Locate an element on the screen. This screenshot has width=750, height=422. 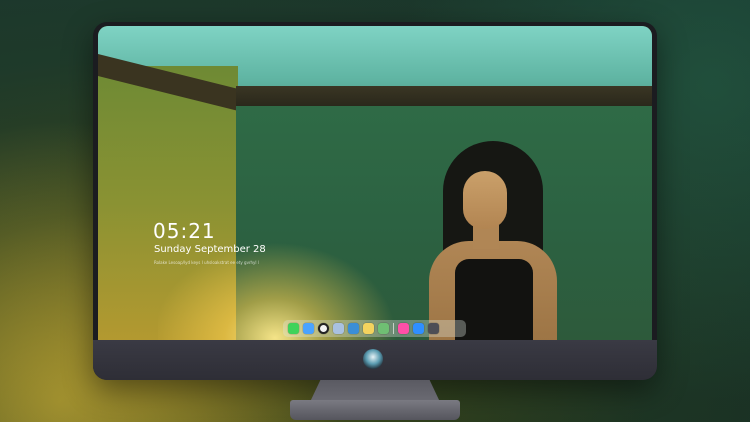
clock-icon is located at coordinates (323, 328).